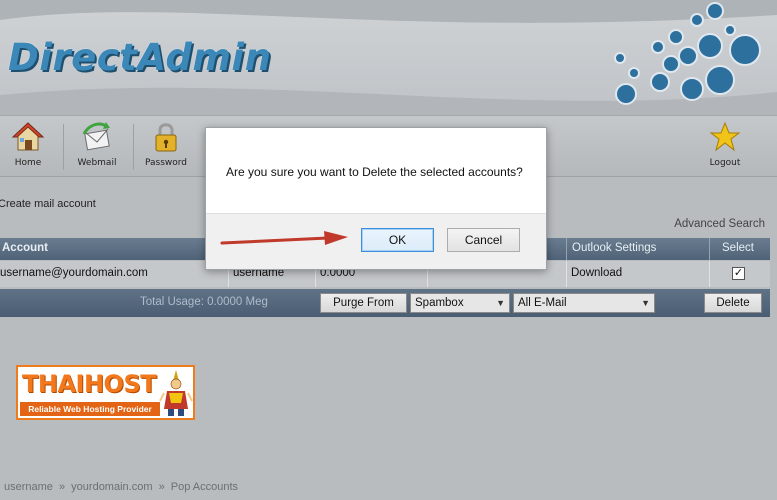 The image size is (777, 500). I want to click on outlook-download-link: Download, so click(596, 273).